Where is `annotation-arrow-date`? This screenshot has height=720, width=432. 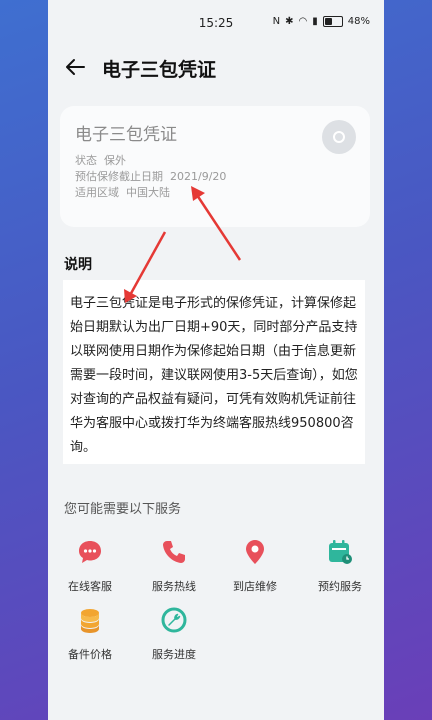
annotation-arrow-date is located at coordinates (216, 223).